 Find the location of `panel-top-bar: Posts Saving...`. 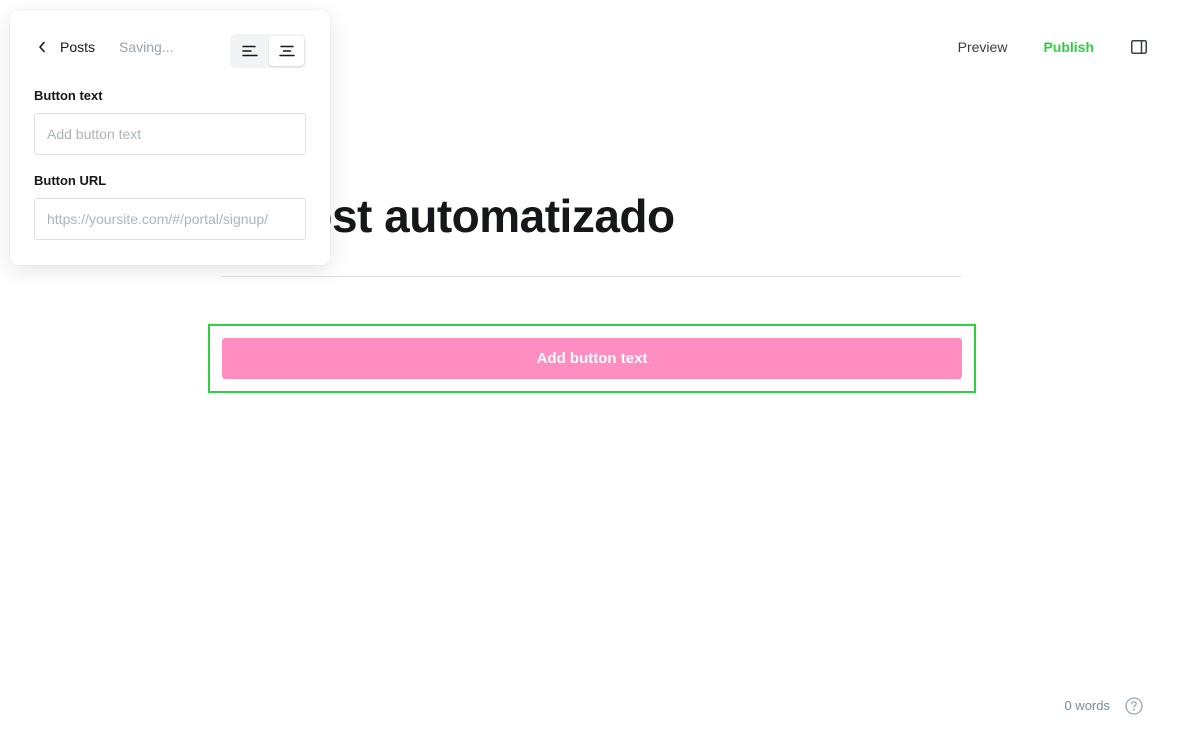

panel-top-bar: Posts Saving... is located at coordinates (170, 47).